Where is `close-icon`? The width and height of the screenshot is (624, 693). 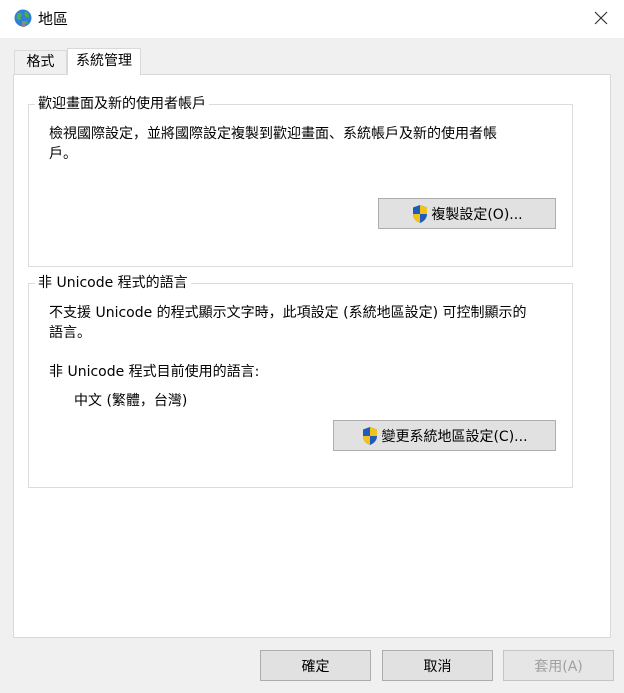
close-icon is located at coordinates (601, 18).